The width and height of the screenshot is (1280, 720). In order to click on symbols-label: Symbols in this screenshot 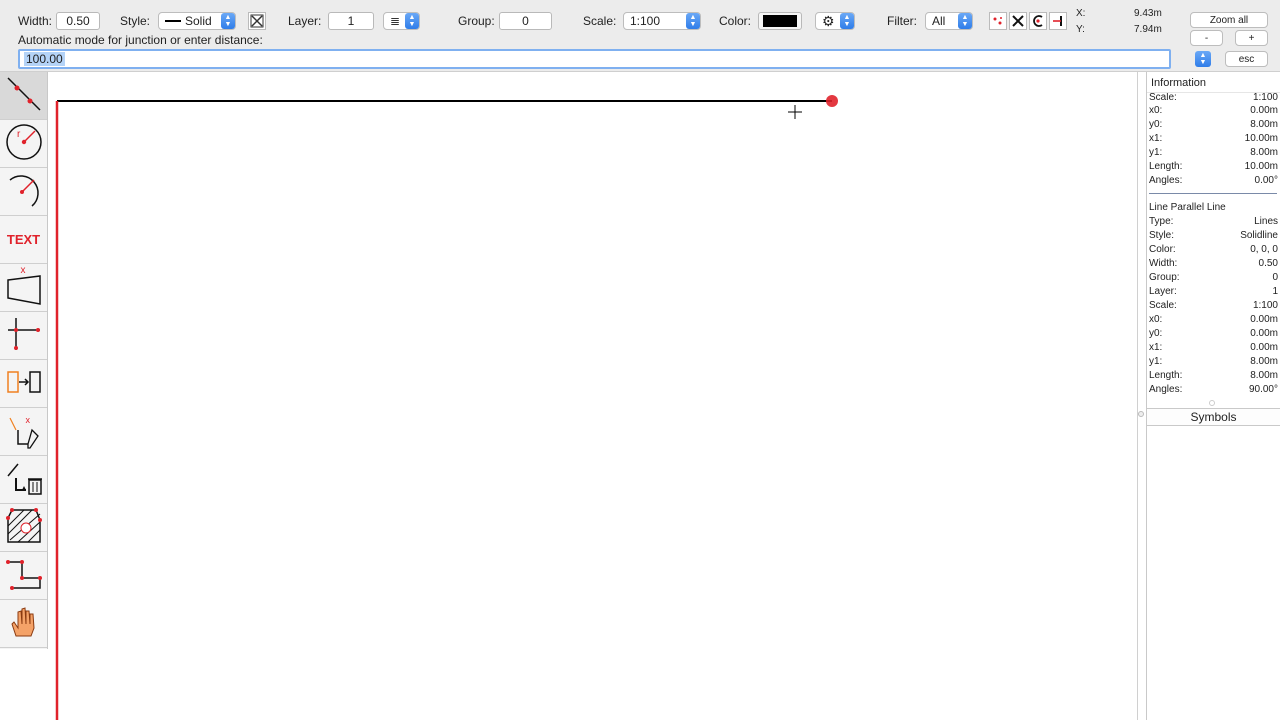, I will do `click(1213, 417)`.